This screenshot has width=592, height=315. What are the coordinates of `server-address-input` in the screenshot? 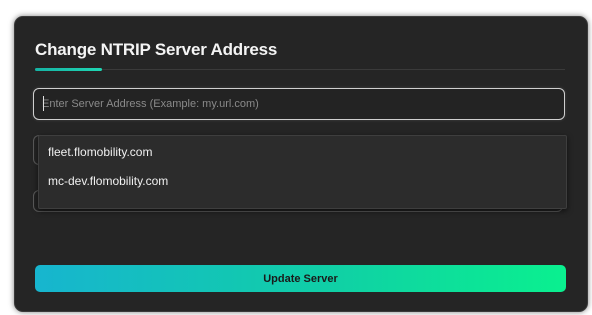 It's located at (299, 104).